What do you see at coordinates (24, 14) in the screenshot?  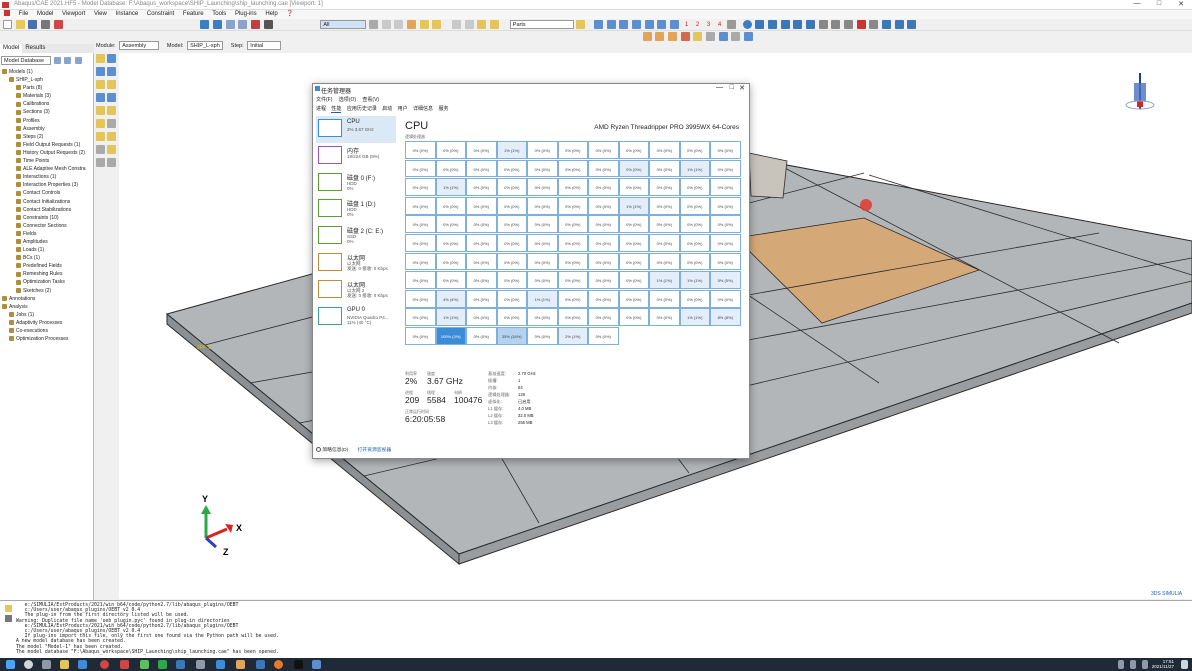 I see `menu-file: File` at bounding box center [24, 14].